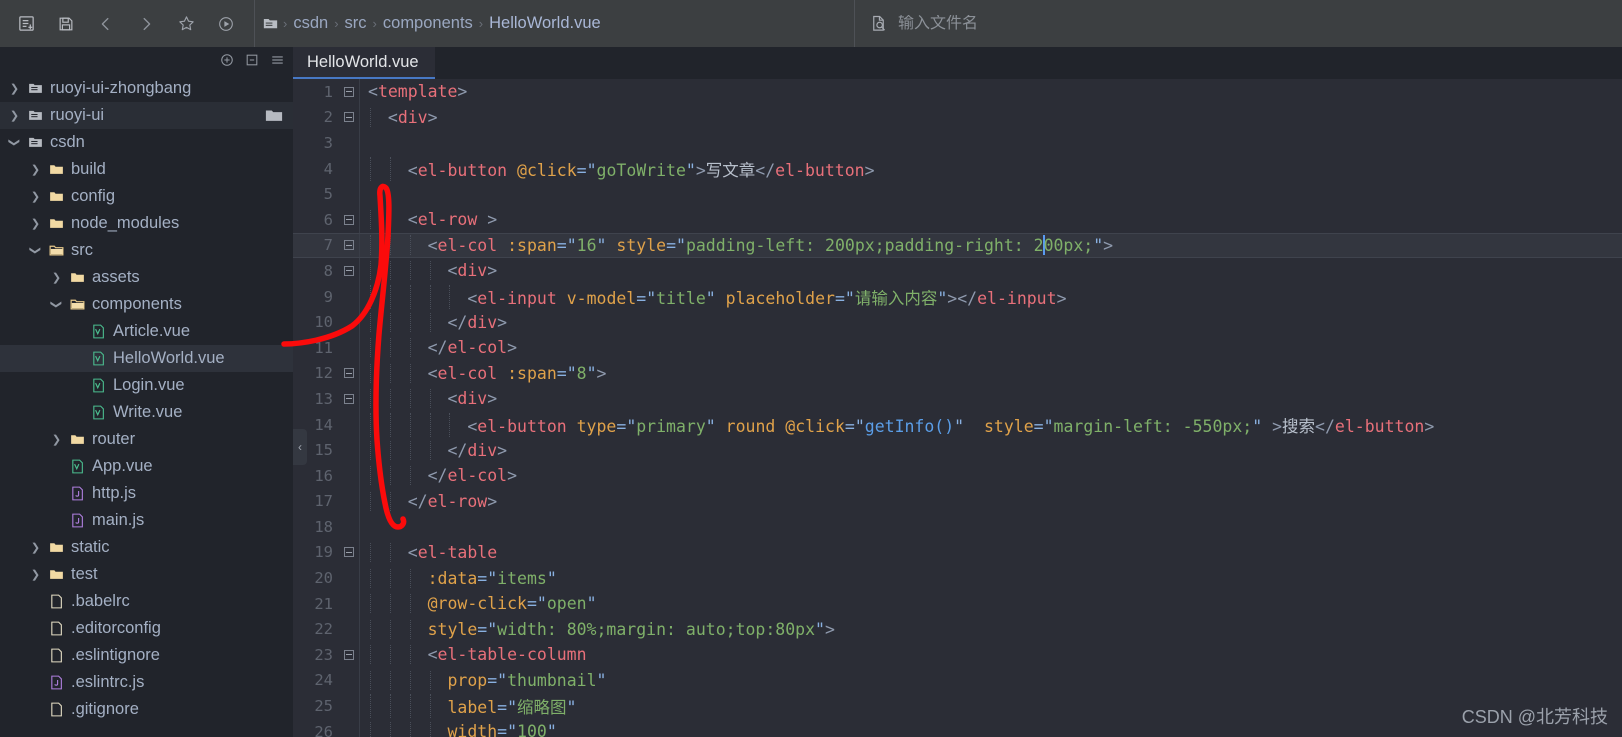  I want to click on tree-item-eslintignore: .eslintignore, so click(146, 655).